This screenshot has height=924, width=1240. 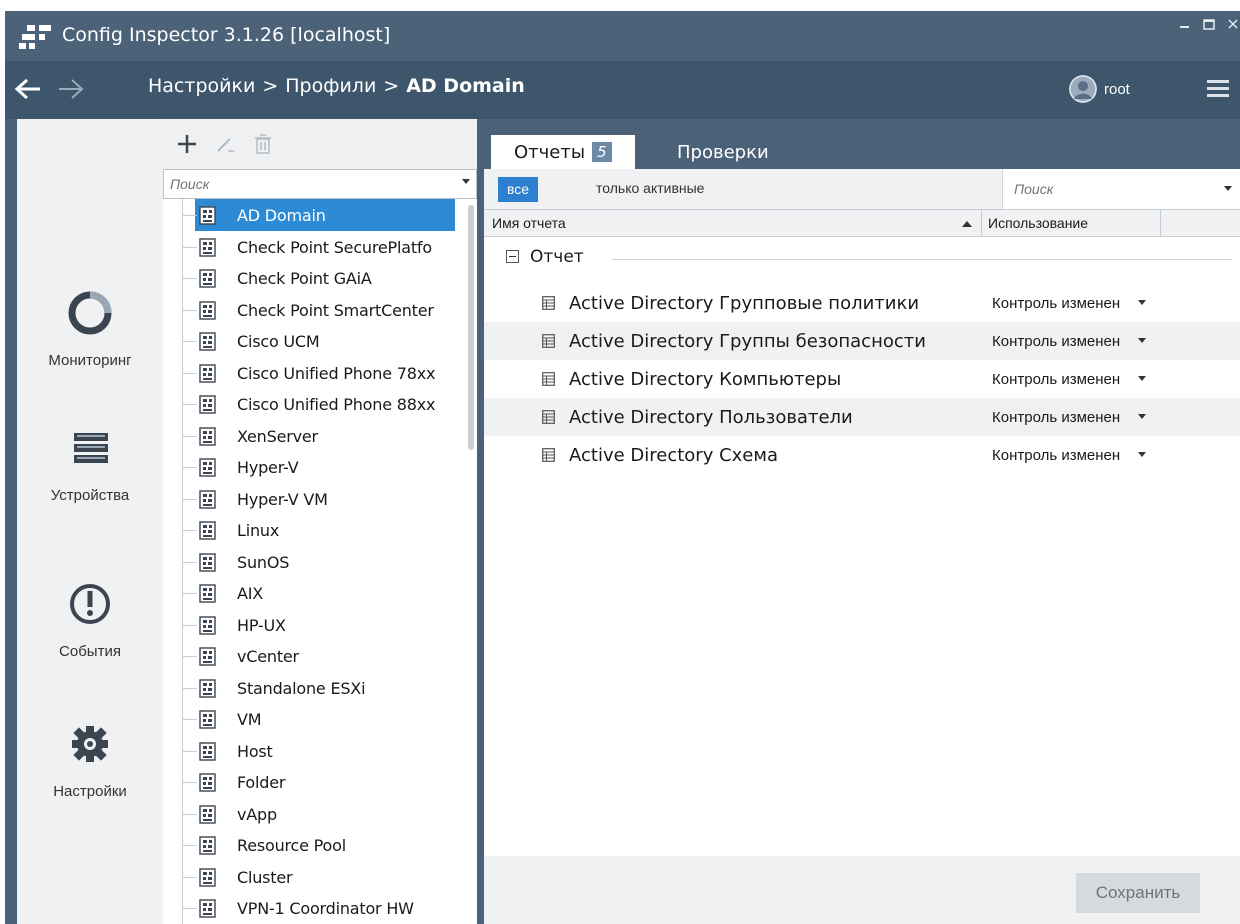 What do you see at coordinates (1138, 893) in the screenshot?
I see `save-button: Сохранить` at bounding box center [1138, 893].